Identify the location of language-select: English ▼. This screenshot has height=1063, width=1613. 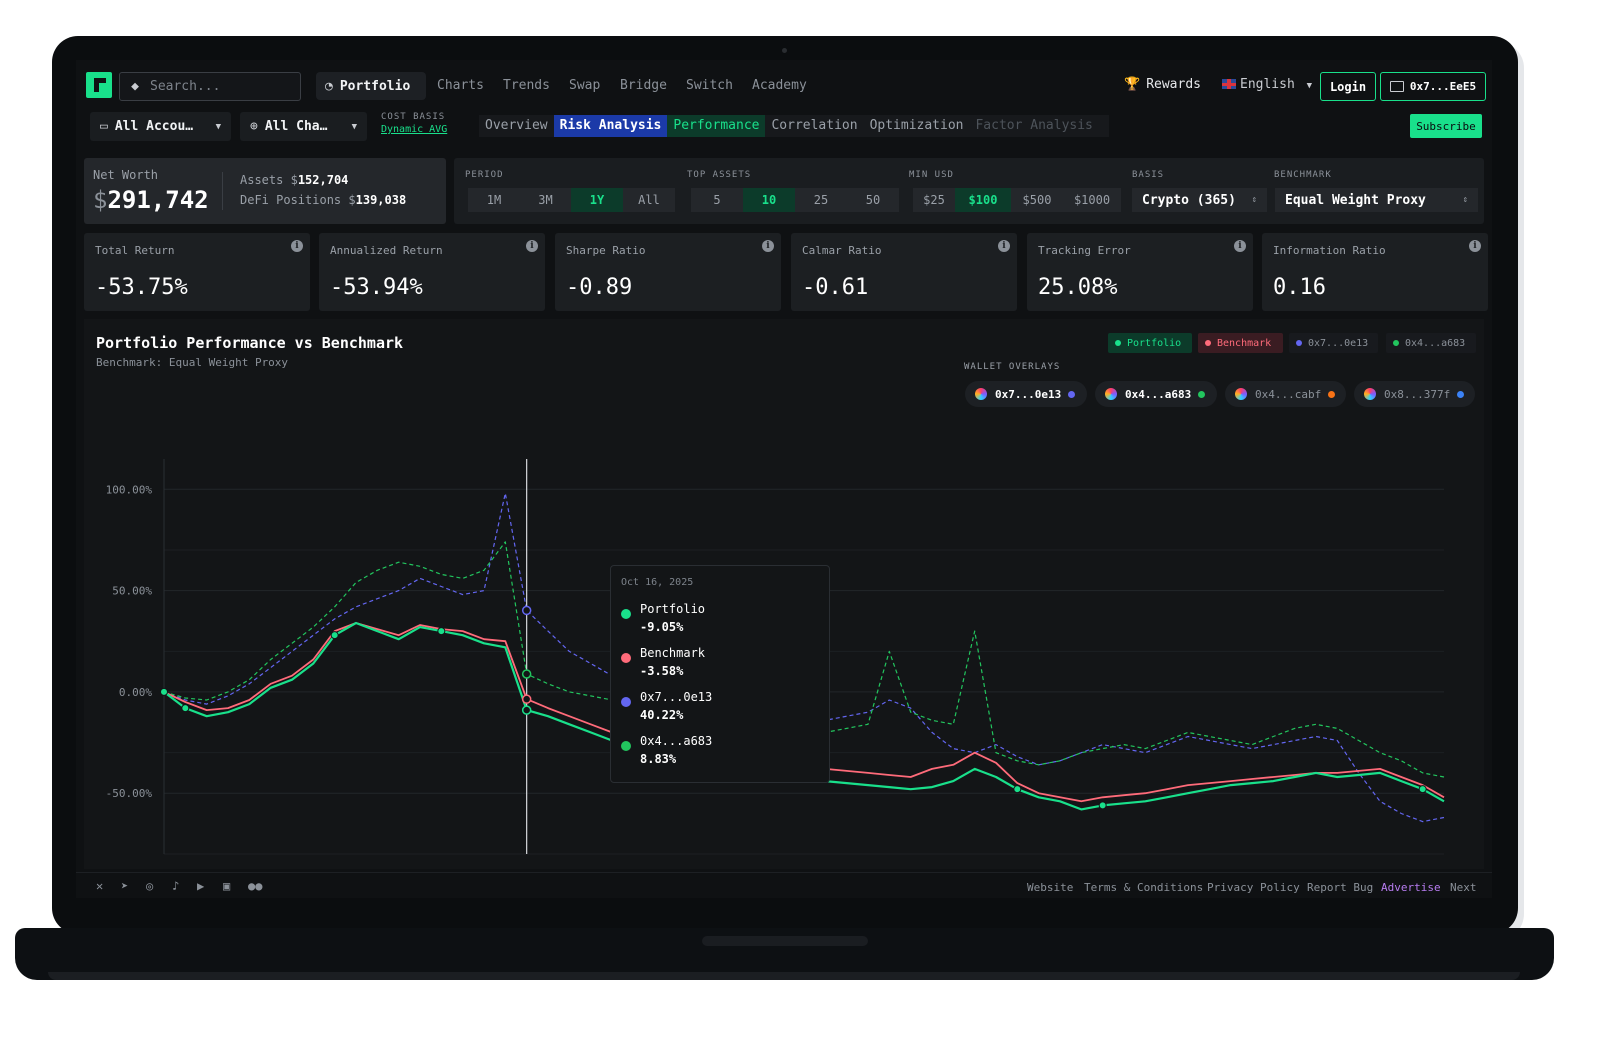
(1267, 84).